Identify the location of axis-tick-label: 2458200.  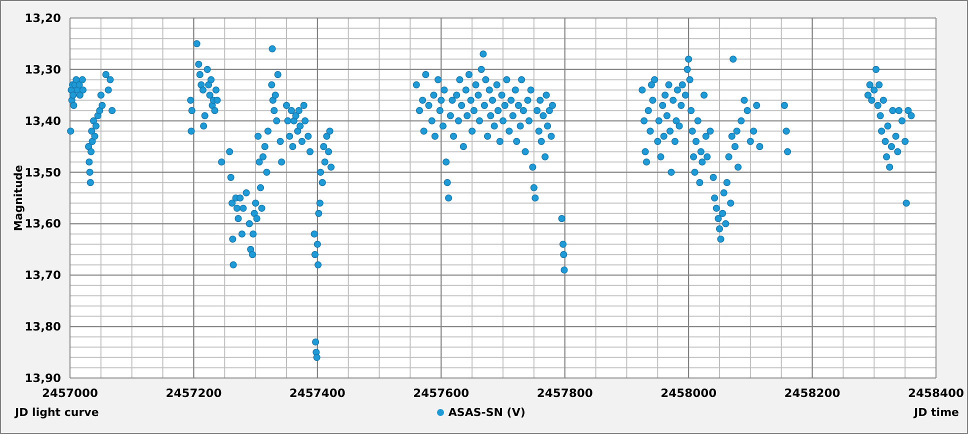
(812, 393).